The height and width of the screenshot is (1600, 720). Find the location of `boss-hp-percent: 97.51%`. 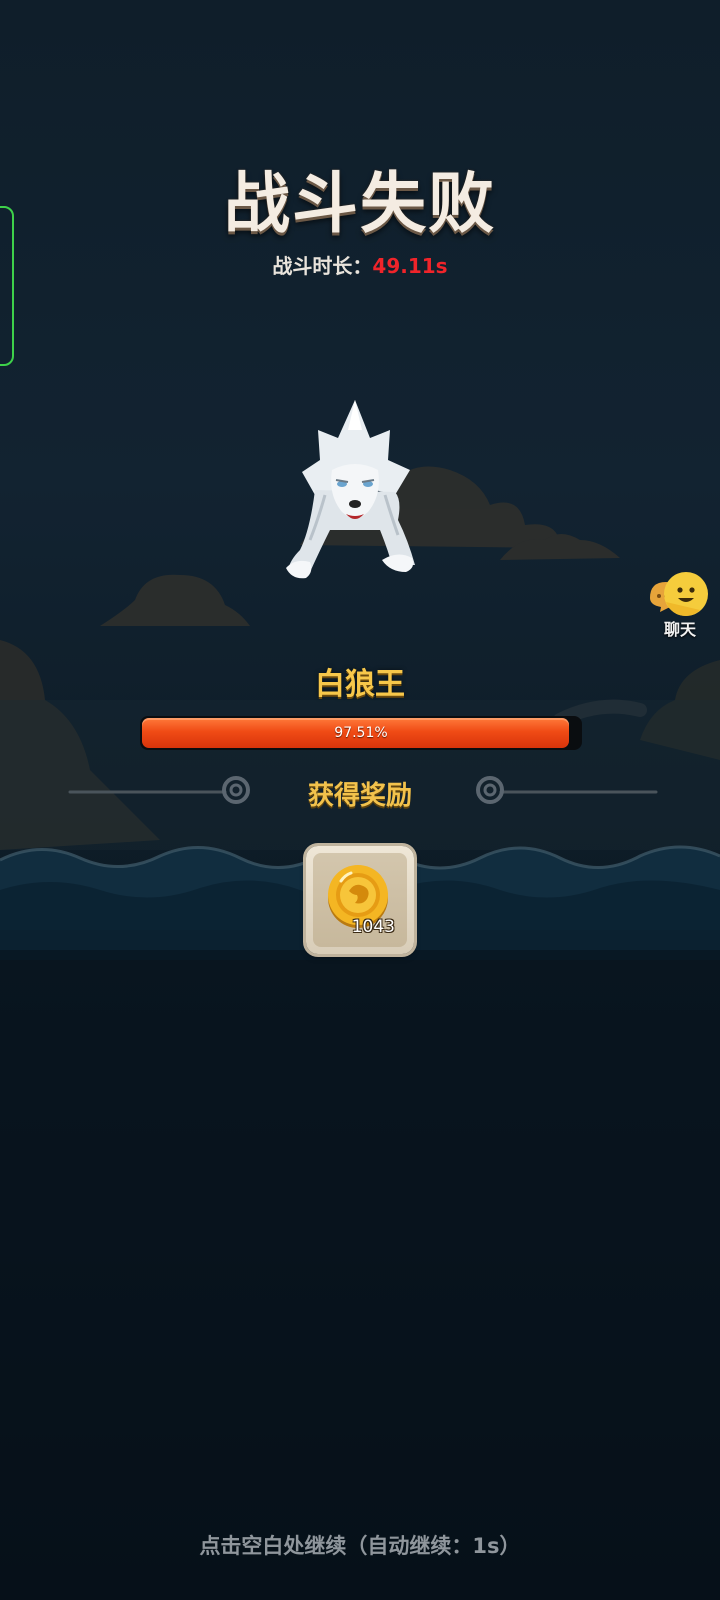

boss-hp-percent: 97.51% is located at coordinates (361, 733).